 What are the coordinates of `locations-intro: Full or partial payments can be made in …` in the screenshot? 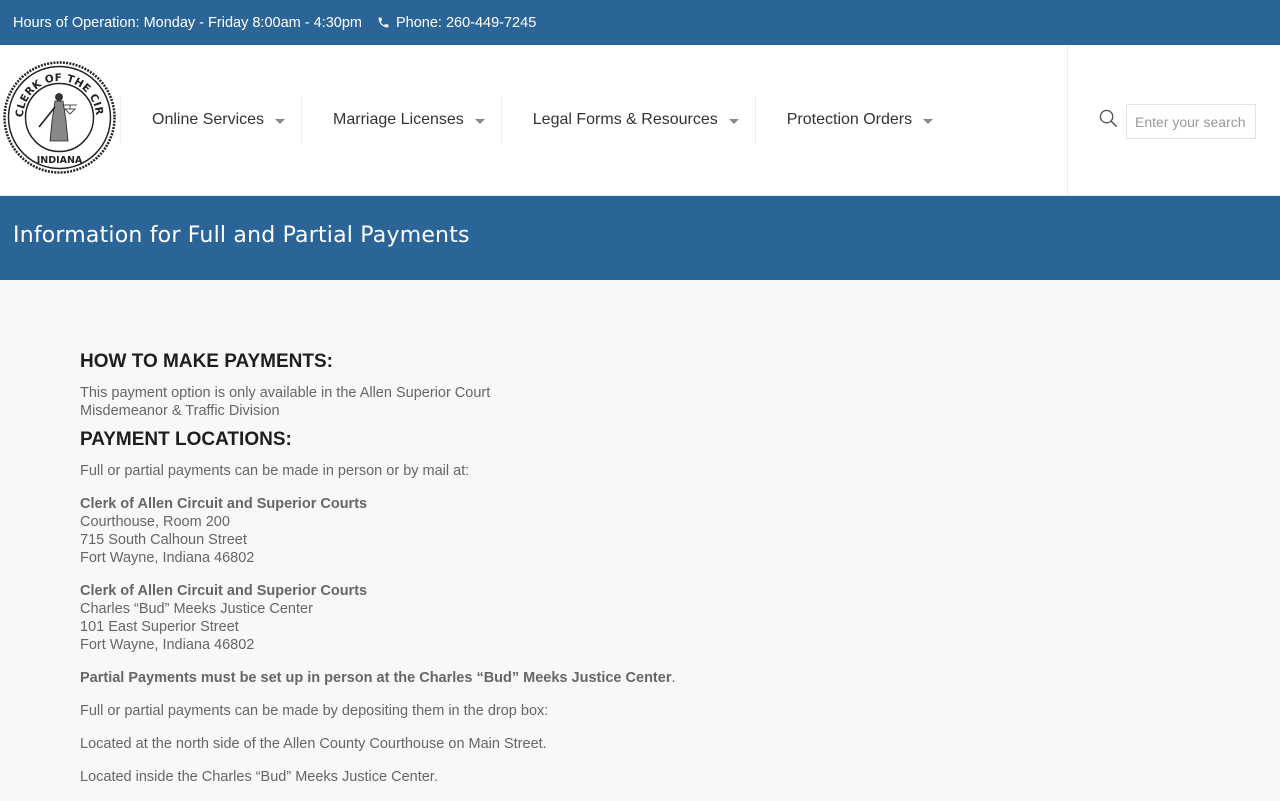 It's located at (275, 471).